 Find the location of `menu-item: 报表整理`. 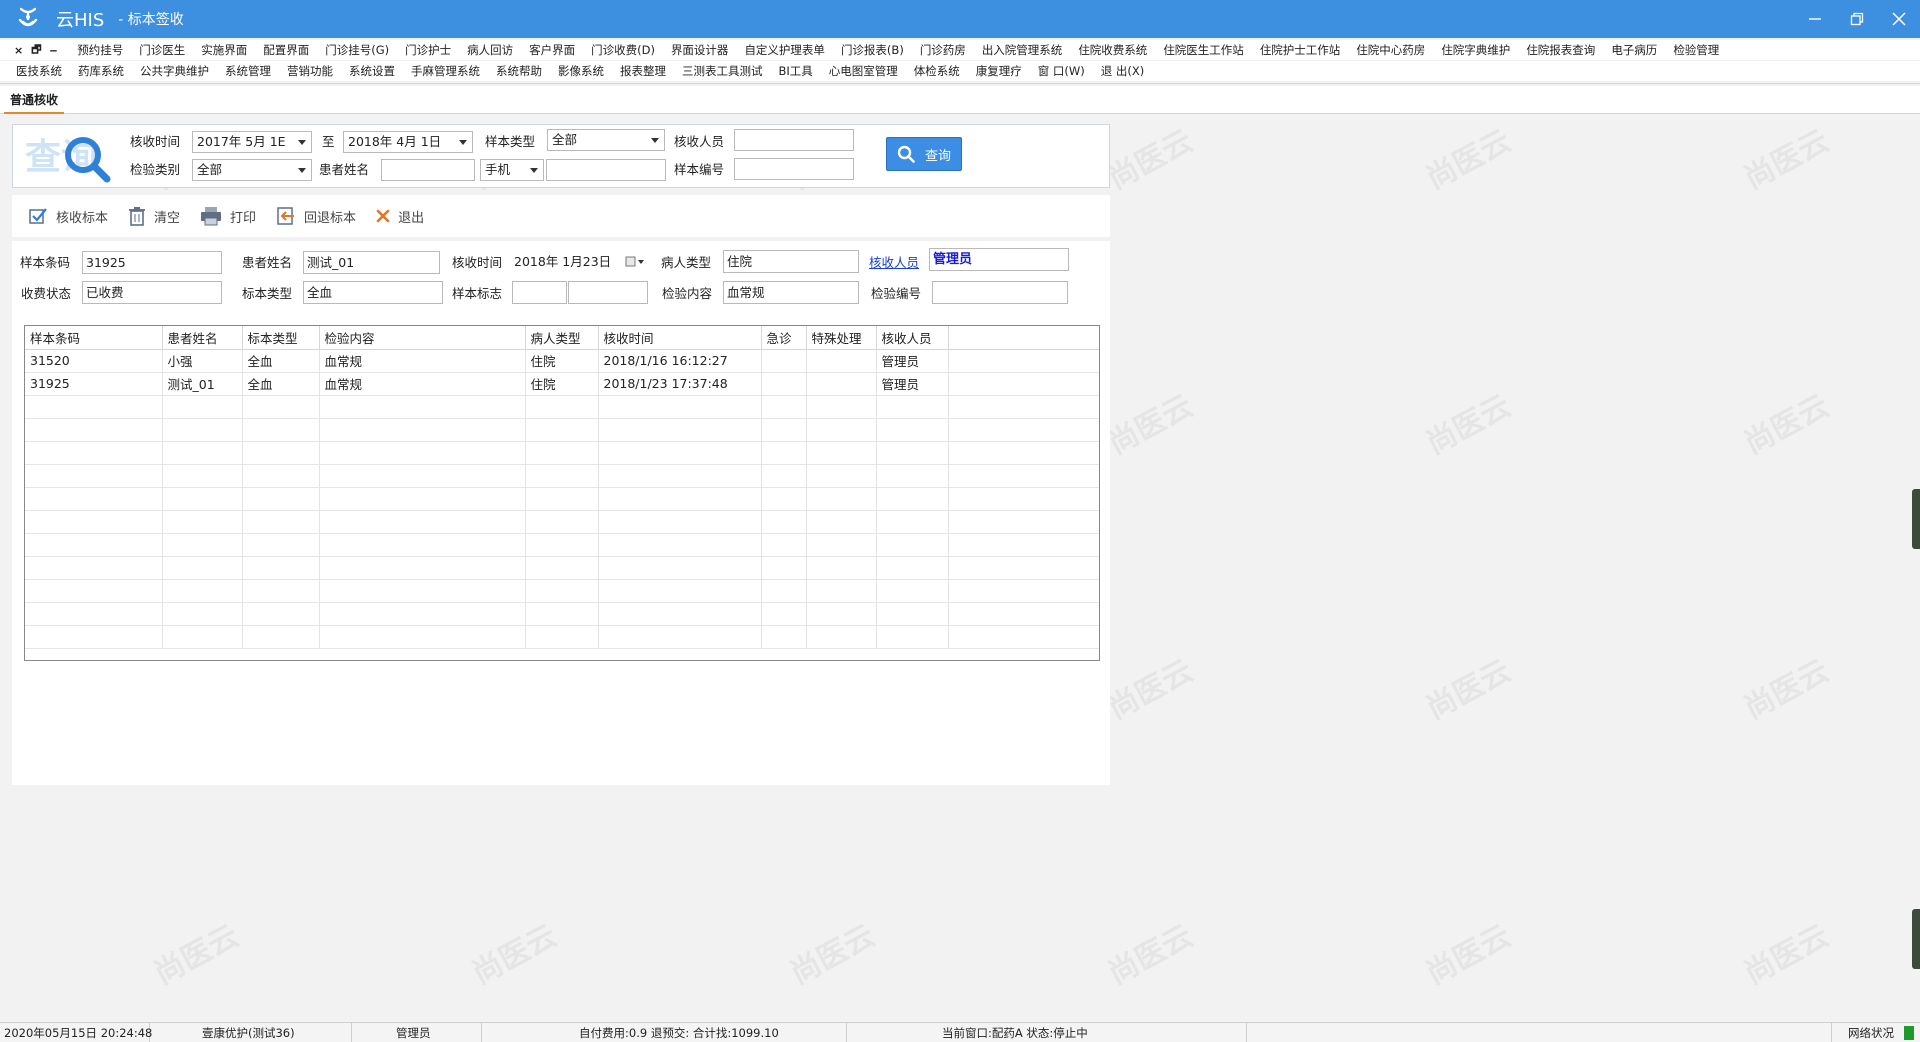

menu-item: 报表整理 is located at coordinates (643, 71).